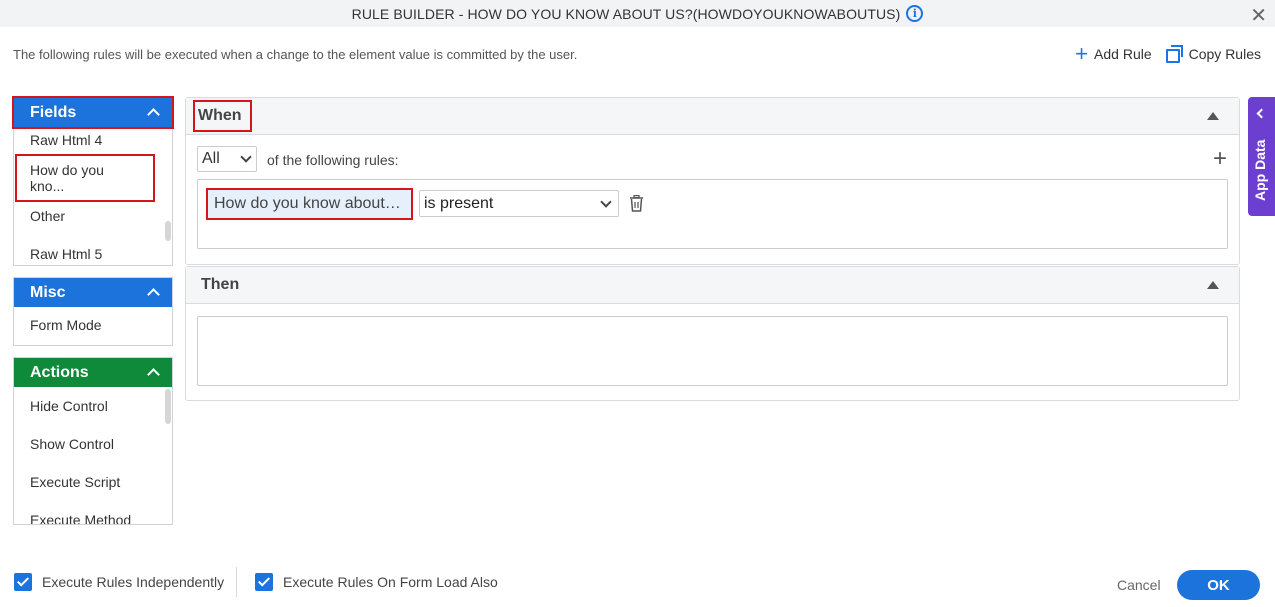 The width and height of the screenshot is (1275, 607). I want to click on execute-on-load-checkbox: Execute Rules On Form Load Also, so click(376, 582).